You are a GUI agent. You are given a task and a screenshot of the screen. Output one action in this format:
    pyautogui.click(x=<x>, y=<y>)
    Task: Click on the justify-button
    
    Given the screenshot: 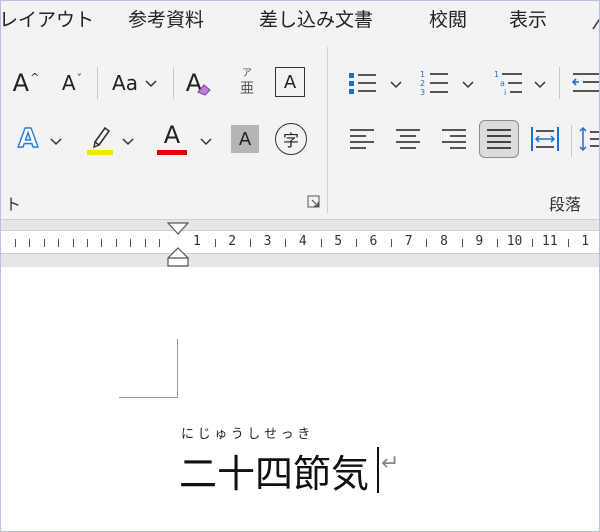 What is the action you would take?
    pyautogui.click(x=499, y=139)
    